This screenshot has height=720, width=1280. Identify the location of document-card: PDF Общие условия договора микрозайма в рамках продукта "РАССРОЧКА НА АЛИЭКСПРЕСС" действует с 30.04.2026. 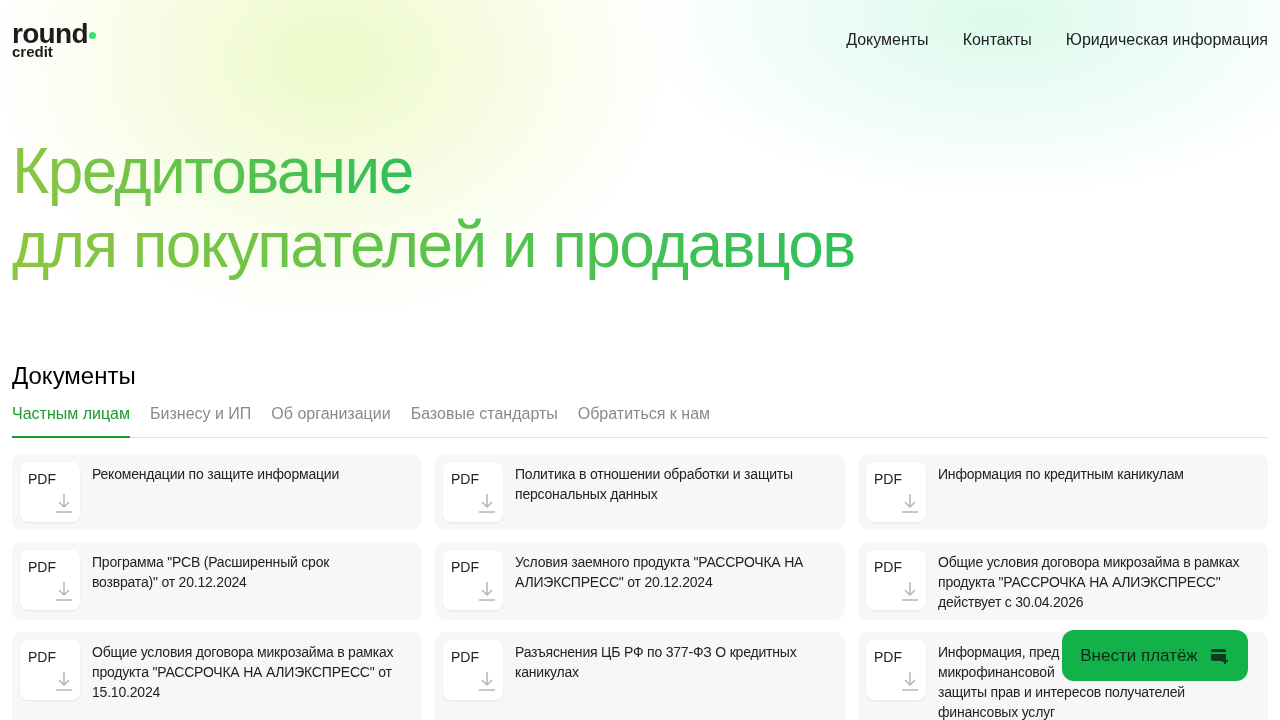
(1063, 581).